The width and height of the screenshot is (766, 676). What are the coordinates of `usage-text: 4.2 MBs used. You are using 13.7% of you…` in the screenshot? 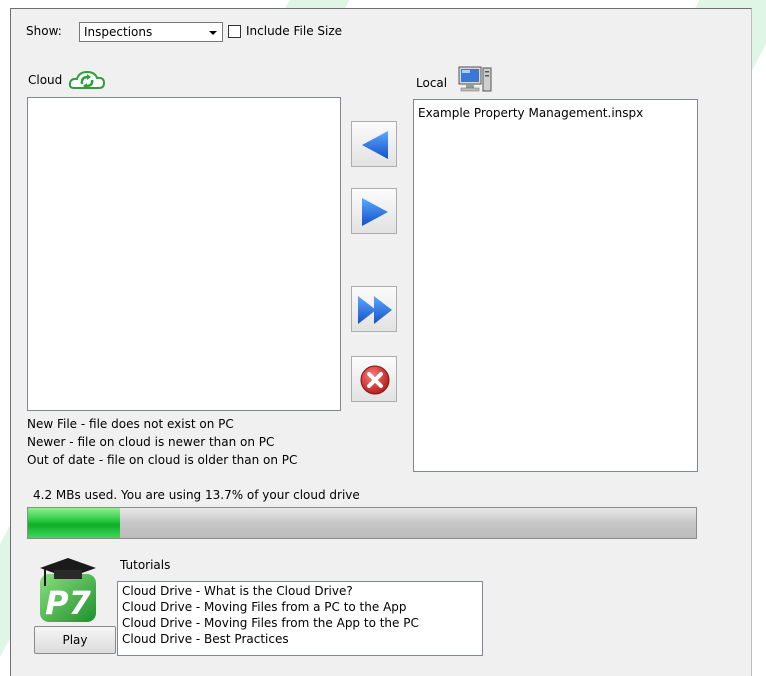 It's located at (196, 495).